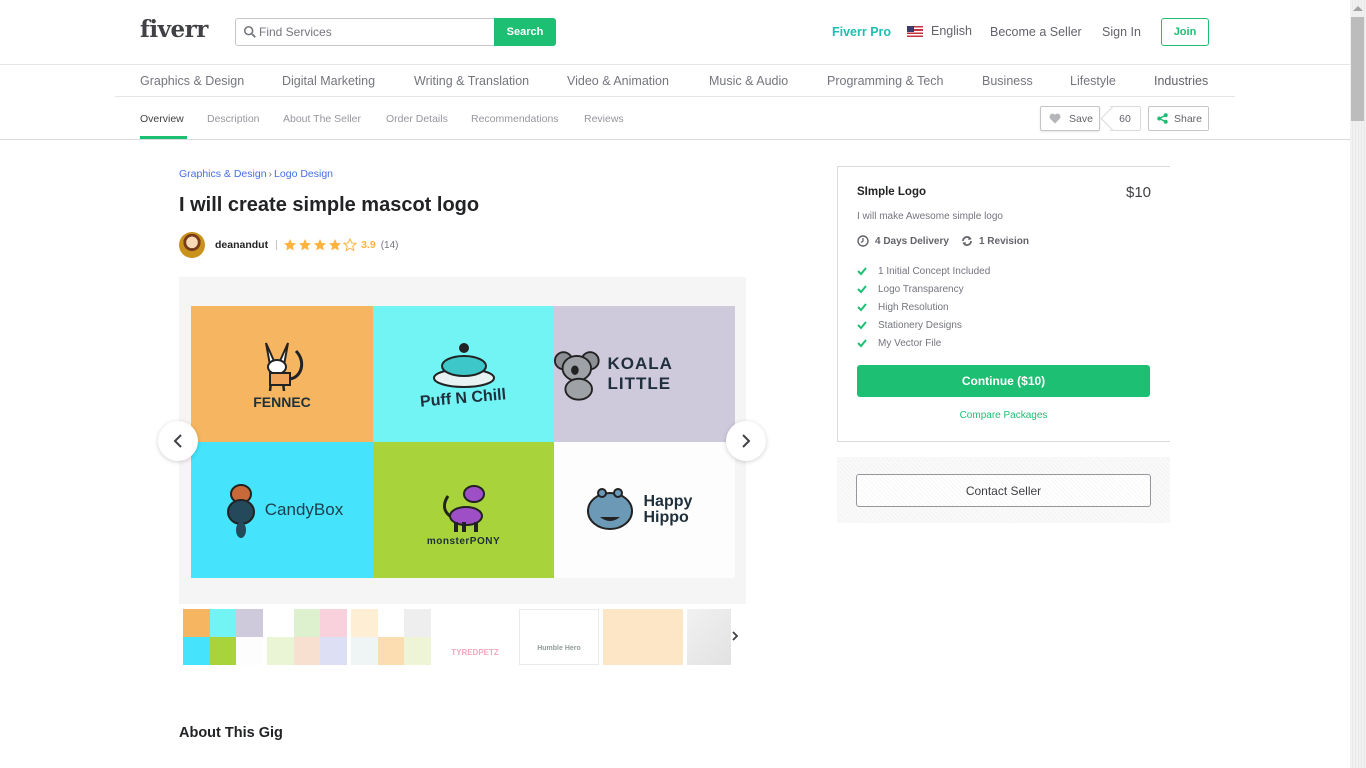 Image resolution: width=1366 pixels, height=768 pixels. I want to click on active-tab-indicator, so click(163, 137).